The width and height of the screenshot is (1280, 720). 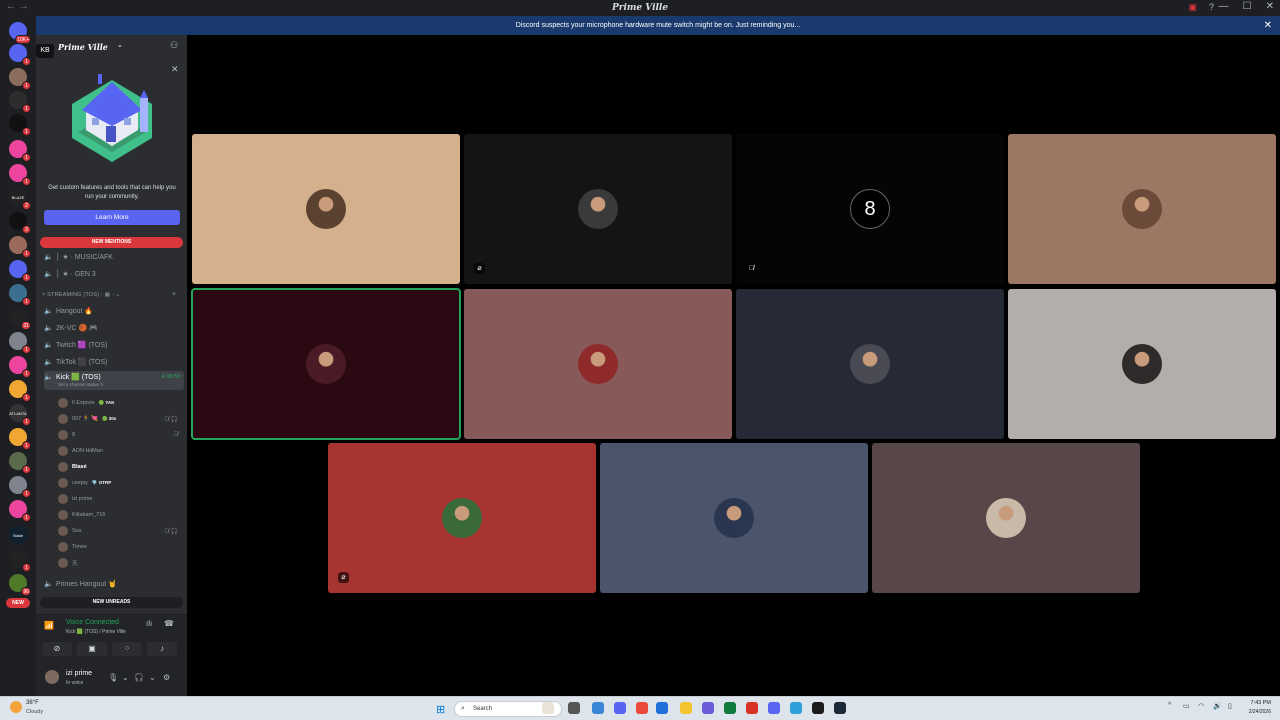 What do you see at coordinates (81, 295) in the screenshot?
I see `category-streaming: ˅ STREAMING (TOS) · ▦ · ⌄` at bounding box center [81, 295].